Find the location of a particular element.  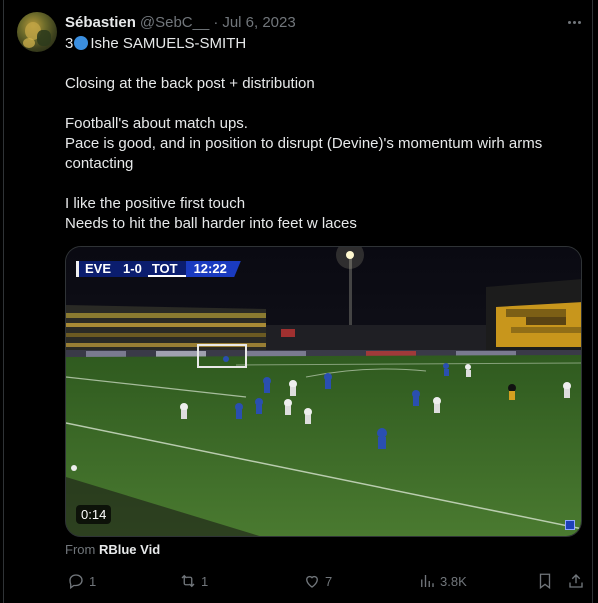

match-clock: 12:22 is located at coordinates (213, 269).